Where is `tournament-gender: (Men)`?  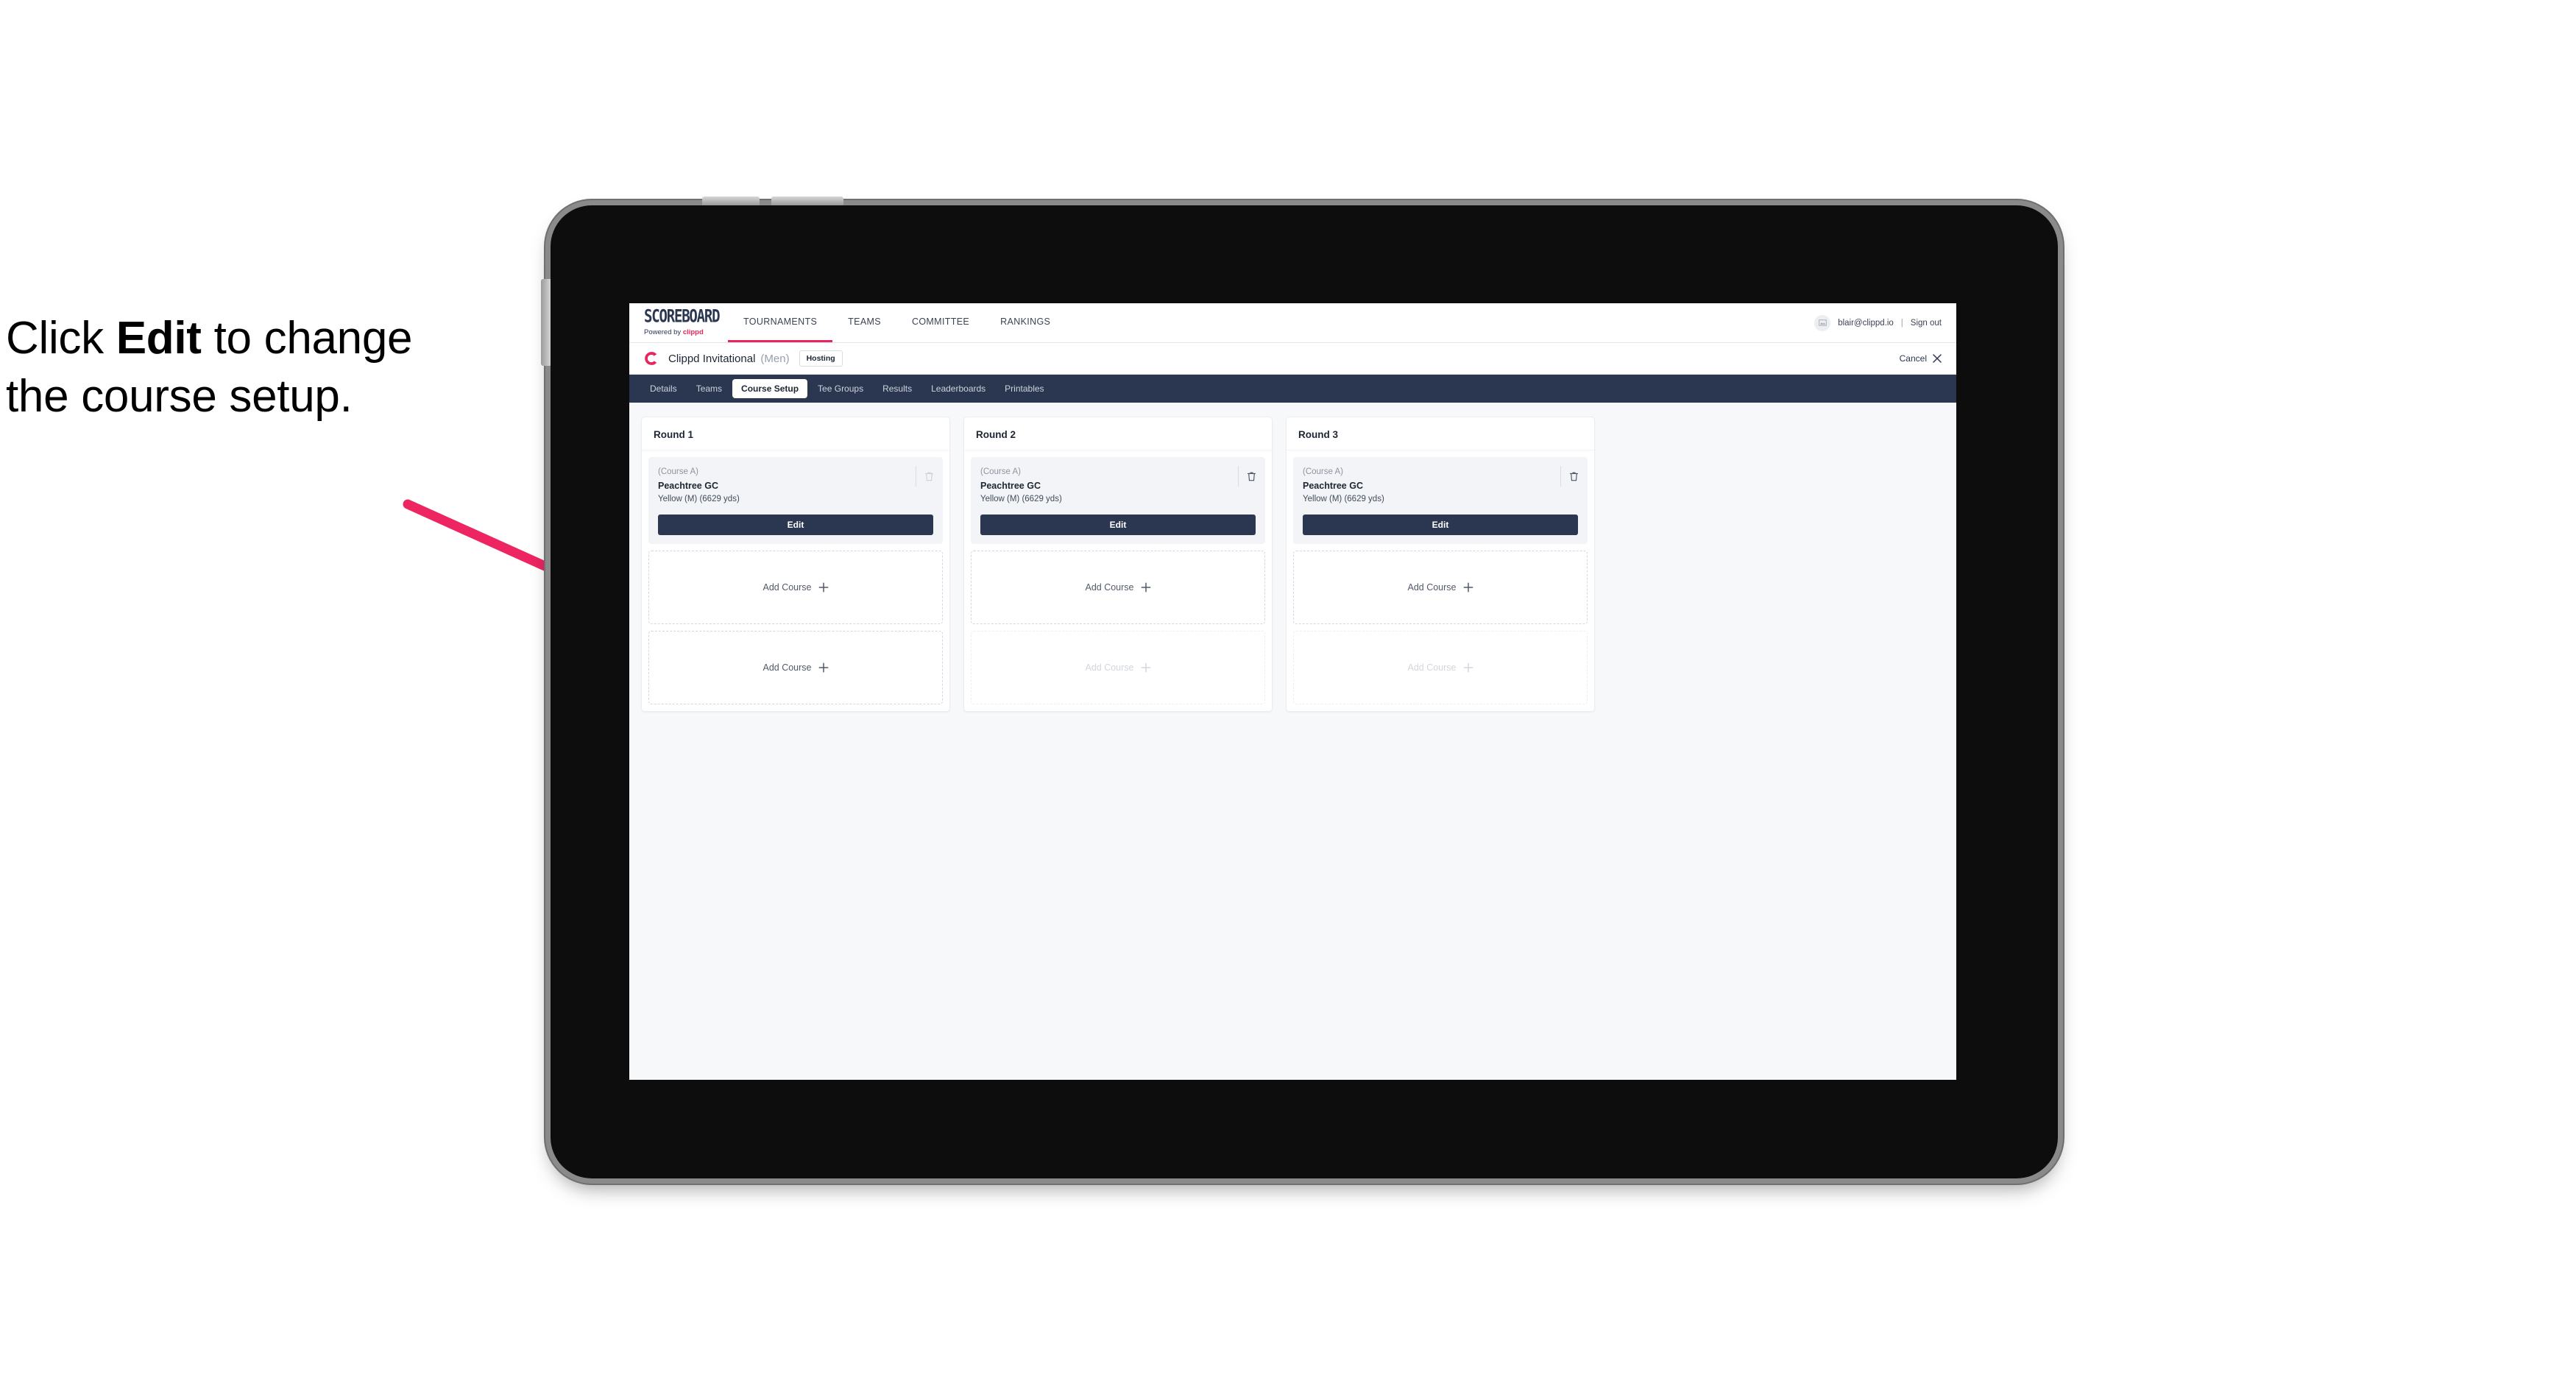 tournament-gender: (Men) is located at coordinates (775, 358).